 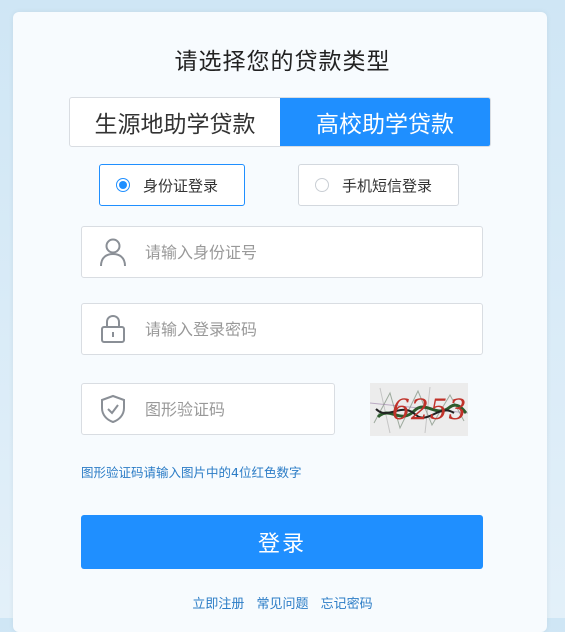 What do you see at coordinates (282, 62) in the screenshot?
I see `page-title: 请选择您的贷款类型` at bounding box center [282, 62].